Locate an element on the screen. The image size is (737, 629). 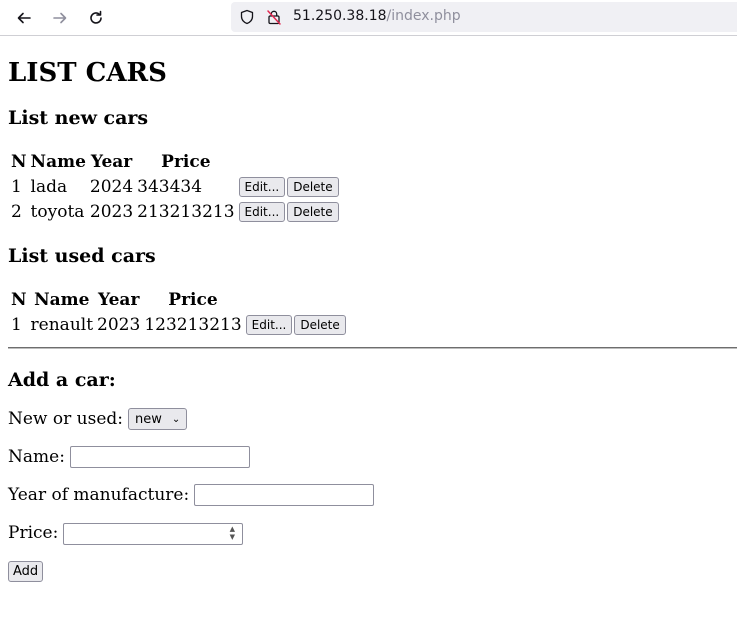
reload-icon is located at coordinates (96, 18).